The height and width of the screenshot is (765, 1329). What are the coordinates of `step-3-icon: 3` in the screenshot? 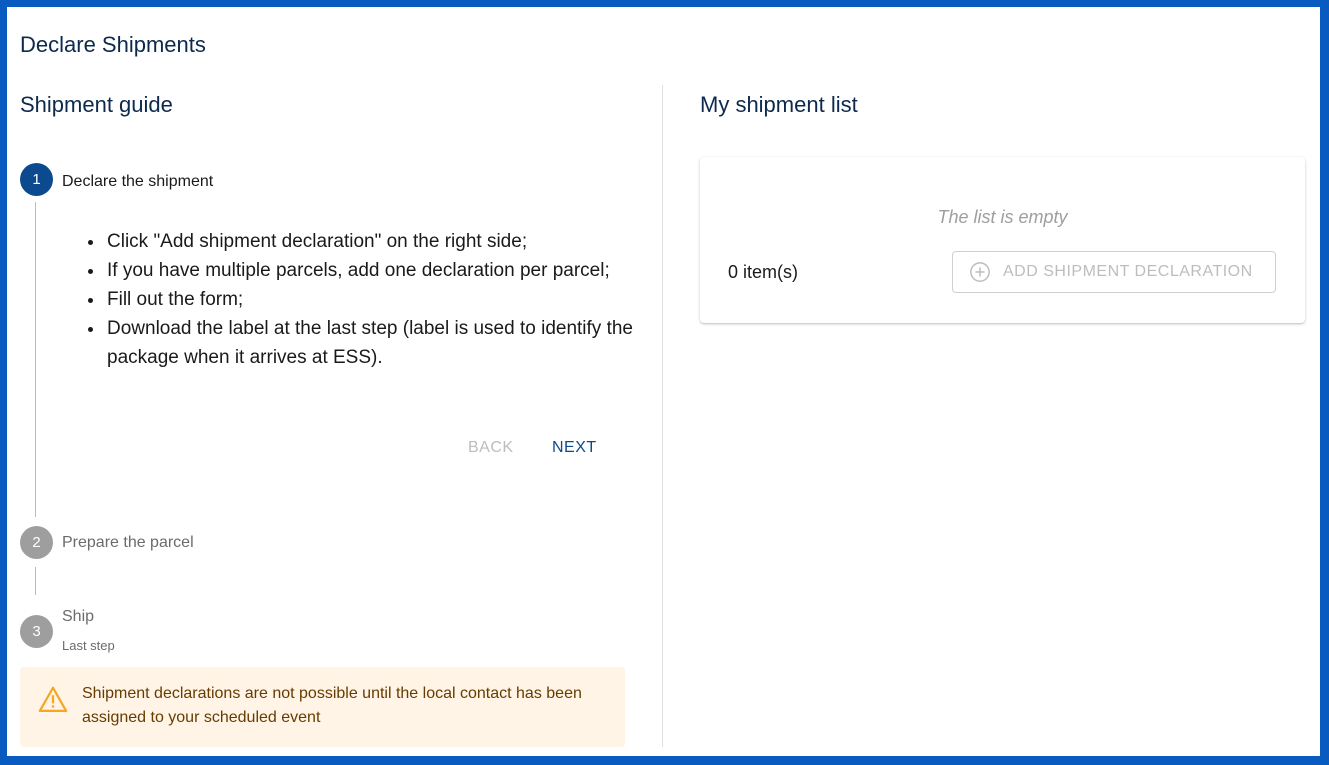 It's located at (36, 631).